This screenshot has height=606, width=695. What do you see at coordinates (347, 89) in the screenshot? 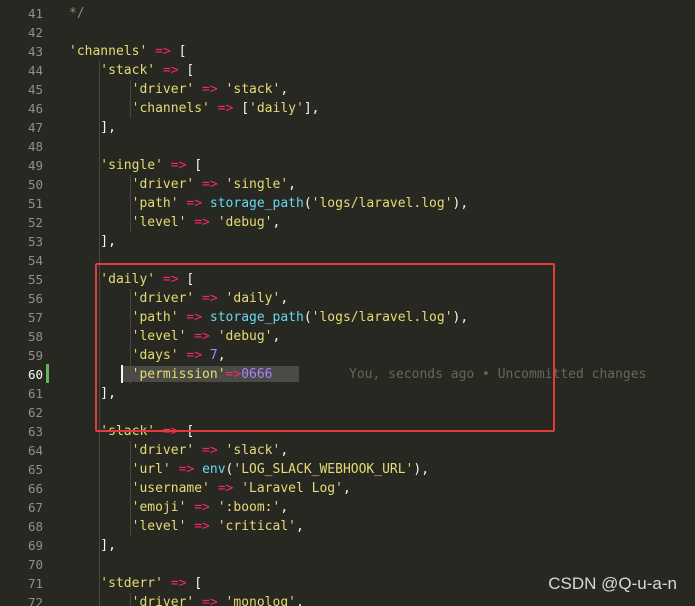
I see `code-line: 45 'driver' => 'stack',` at bounding box center [347, 89].